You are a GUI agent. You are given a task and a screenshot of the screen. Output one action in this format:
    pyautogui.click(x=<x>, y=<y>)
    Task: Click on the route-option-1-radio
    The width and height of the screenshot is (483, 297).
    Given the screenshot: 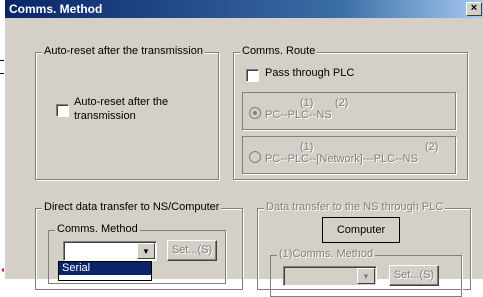 What is the action you would take?
    pyautogui.click(x=255, y=113)
    